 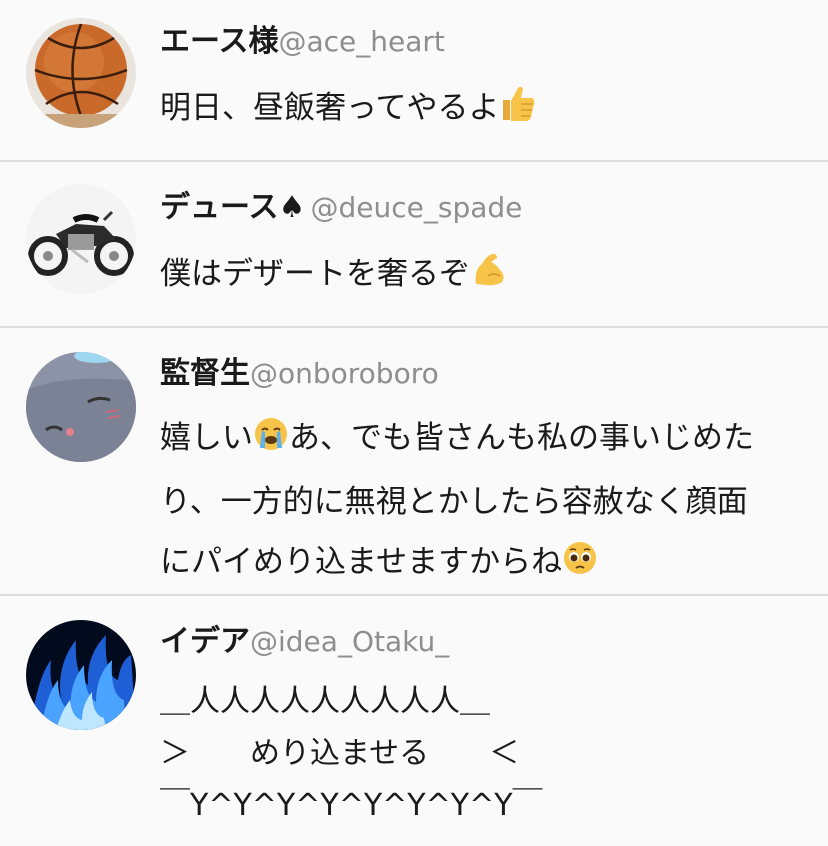 I want to click on post-header: イデア@idea_Otaku_, so click(x=484, y=642).